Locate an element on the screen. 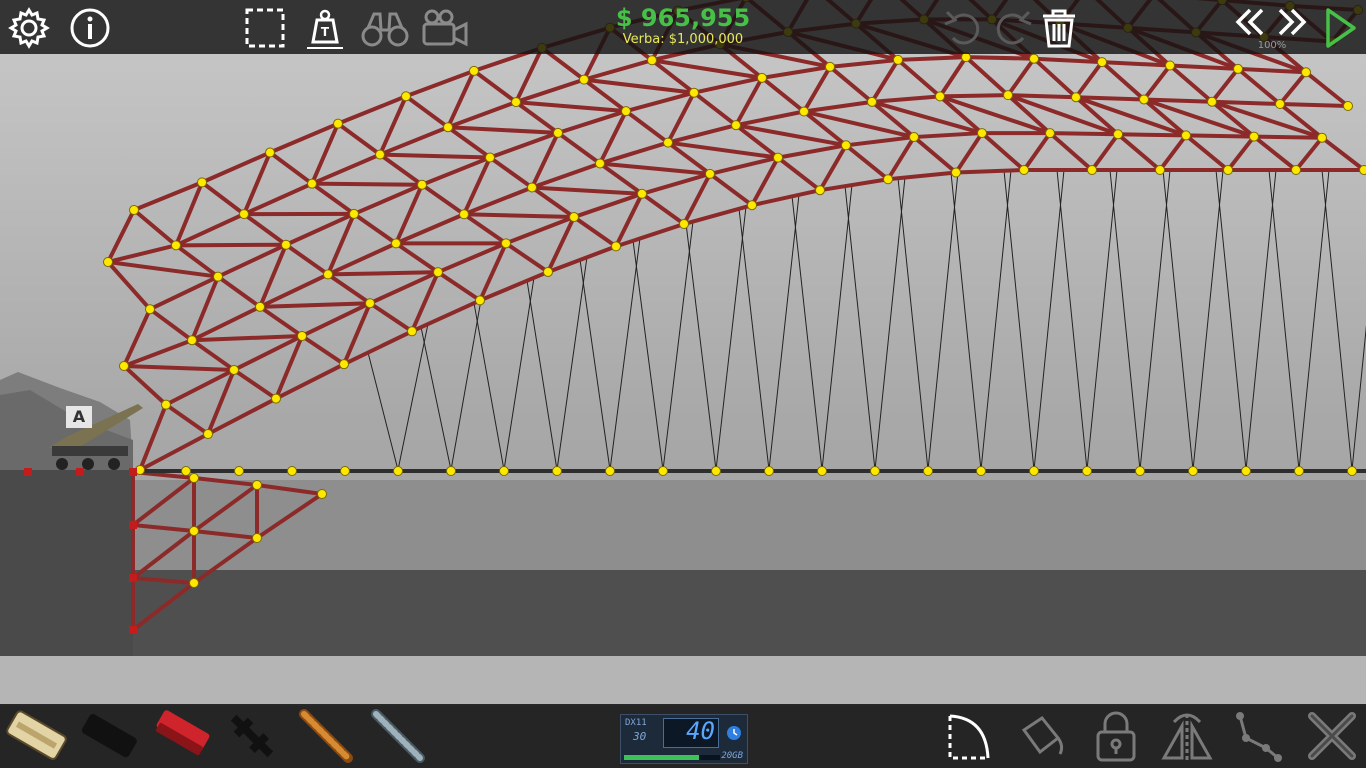 This screenshot has width=1366, height=768. material-reinforced-road is located at coordinates (108, 736).